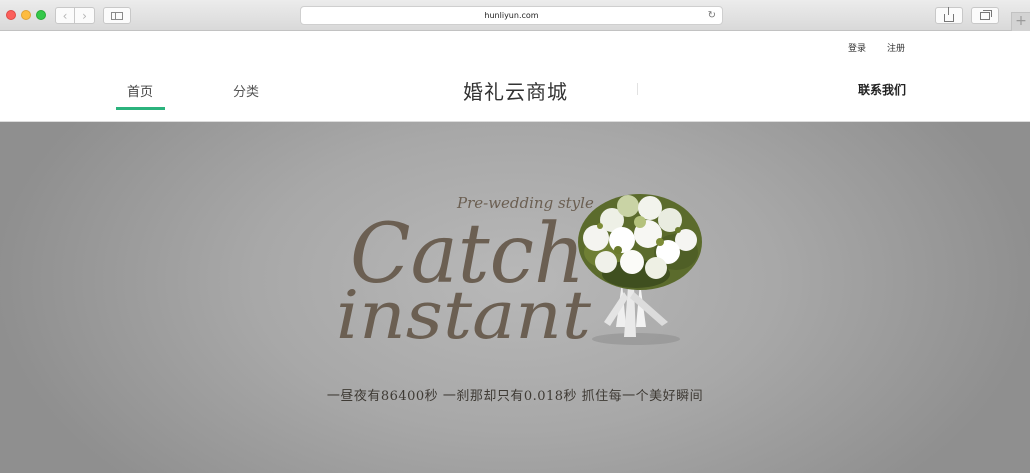 The width and height of the screenshot is (1030, 473). What do you see at coordinates (26, 15) in the screenshot?
I see `minimize-window-button` at bounding box center [26, 15].